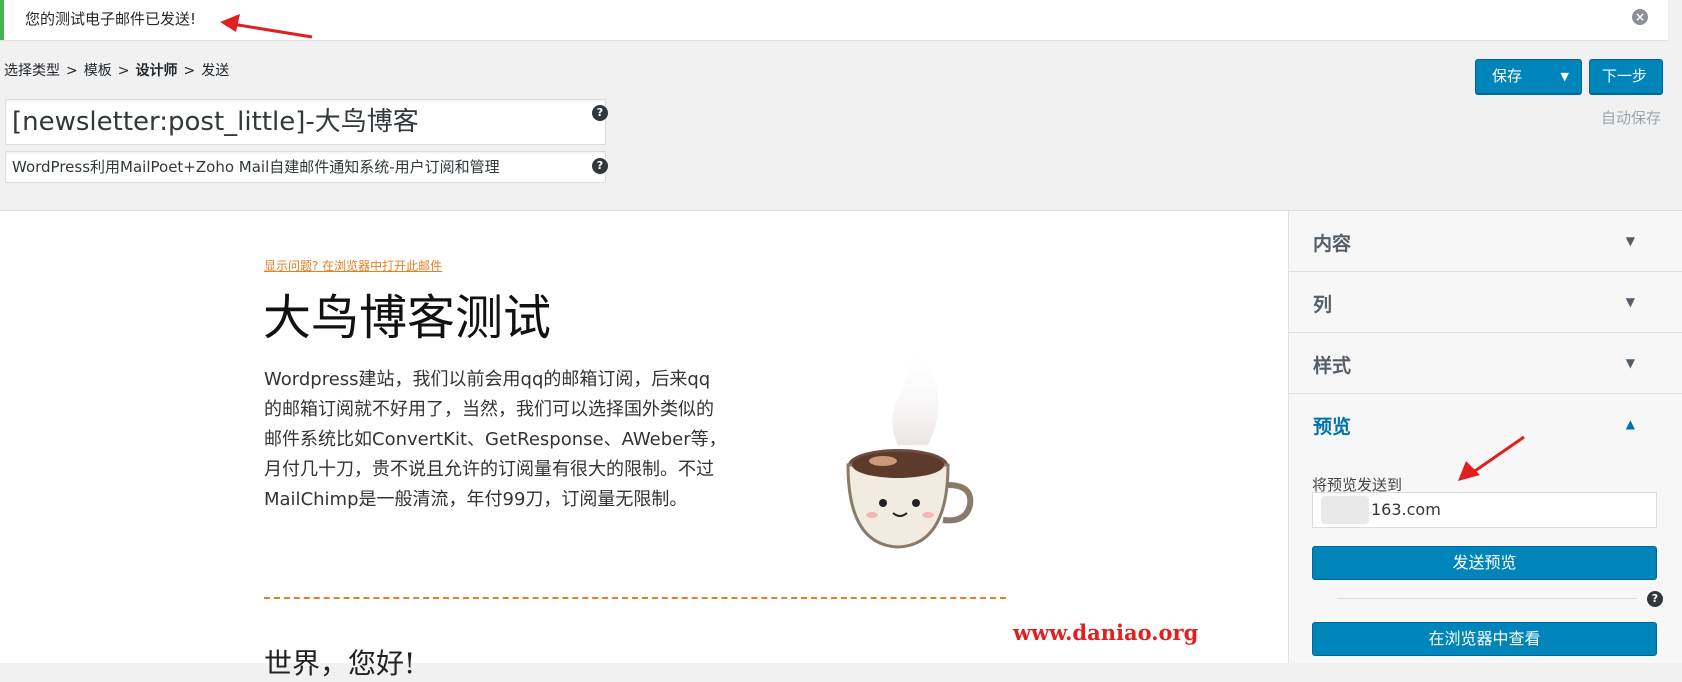  I want to click on view-in-browser-button: 在浏览器中查看, so click(1484, 639).